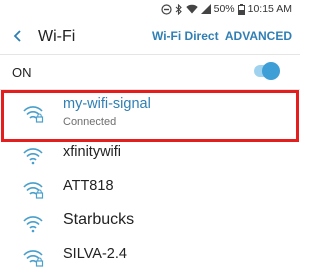 This screenshot has width=320, height=280. Describe the element at coordinates (88, 186) in the screenshot. I see `network-name: ATT818` at that location.